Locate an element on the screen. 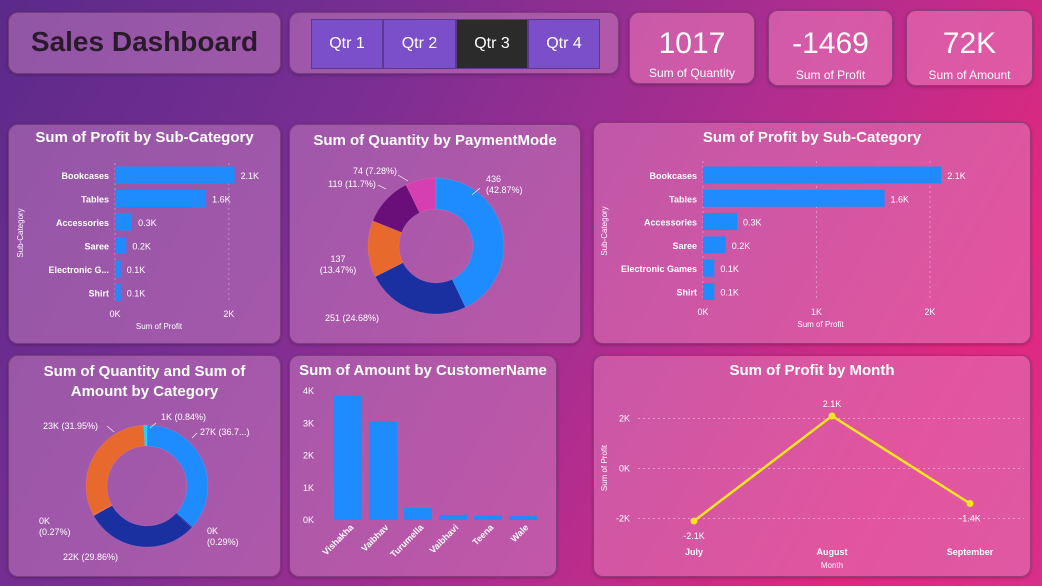 This screenshot has height=586, width=1042. dashboard-title: Sales Dashboard is located at coordinates (144, 41).